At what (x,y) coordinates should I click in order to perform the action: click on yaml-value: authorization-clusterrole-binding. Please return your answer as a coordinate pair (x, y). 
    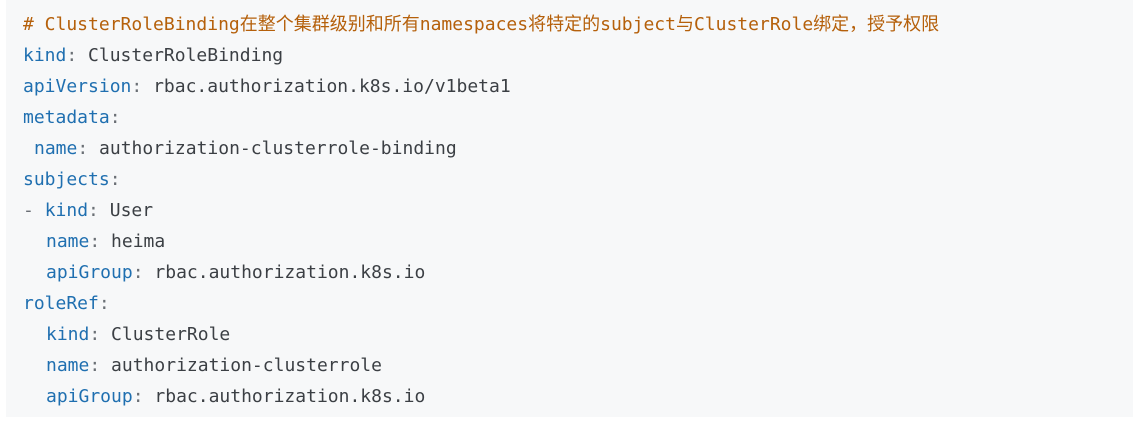
    Looking at the image, I should click on (278, 148).